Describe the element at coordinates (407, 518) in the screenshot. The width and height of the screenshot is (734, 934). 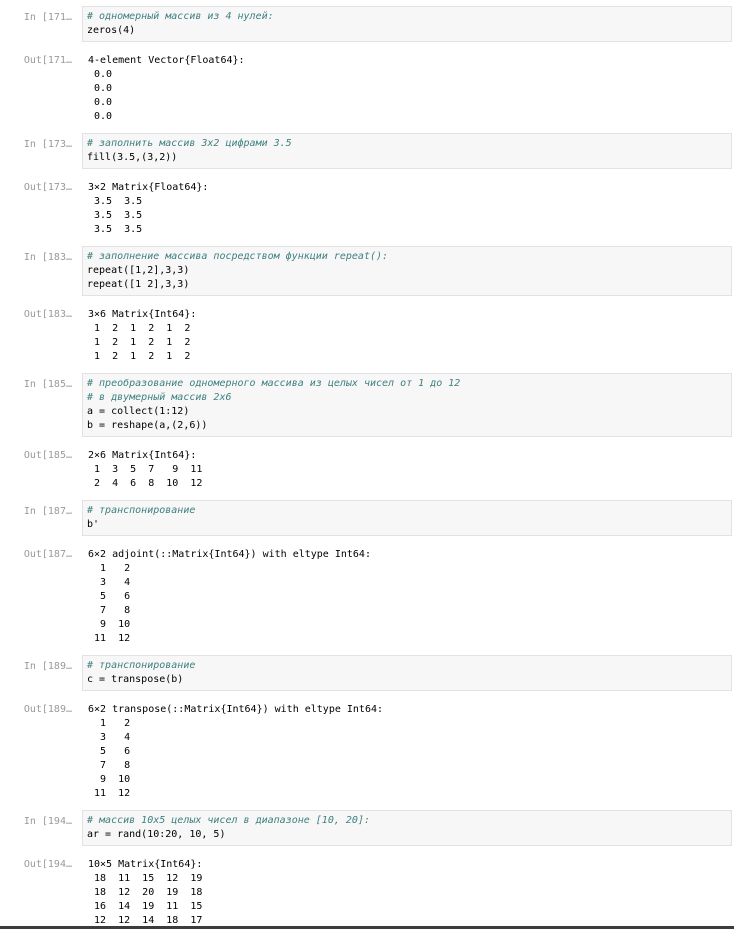
I see `code-input: # транспонирование b'` at that location.